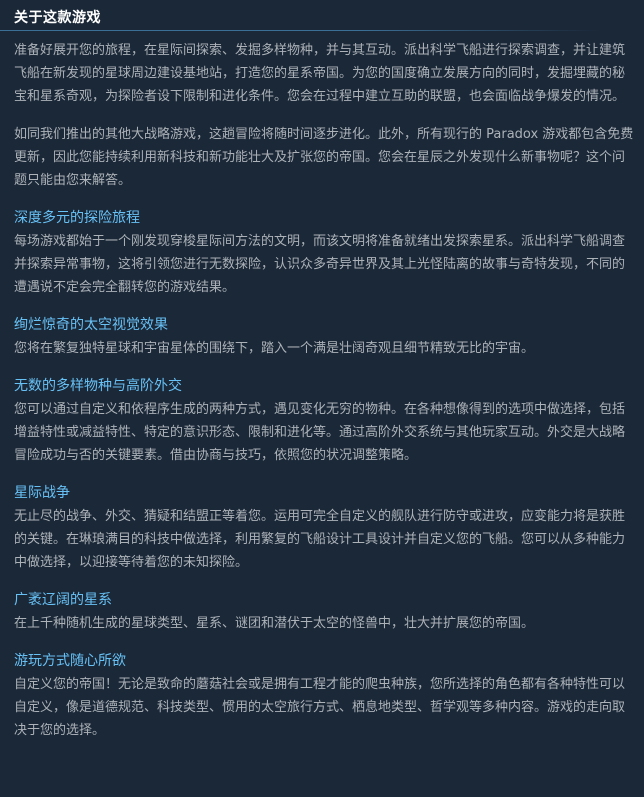  Describe the element at coordinates (300, 30) in the screenshot. I see `heading-divider` at that location.